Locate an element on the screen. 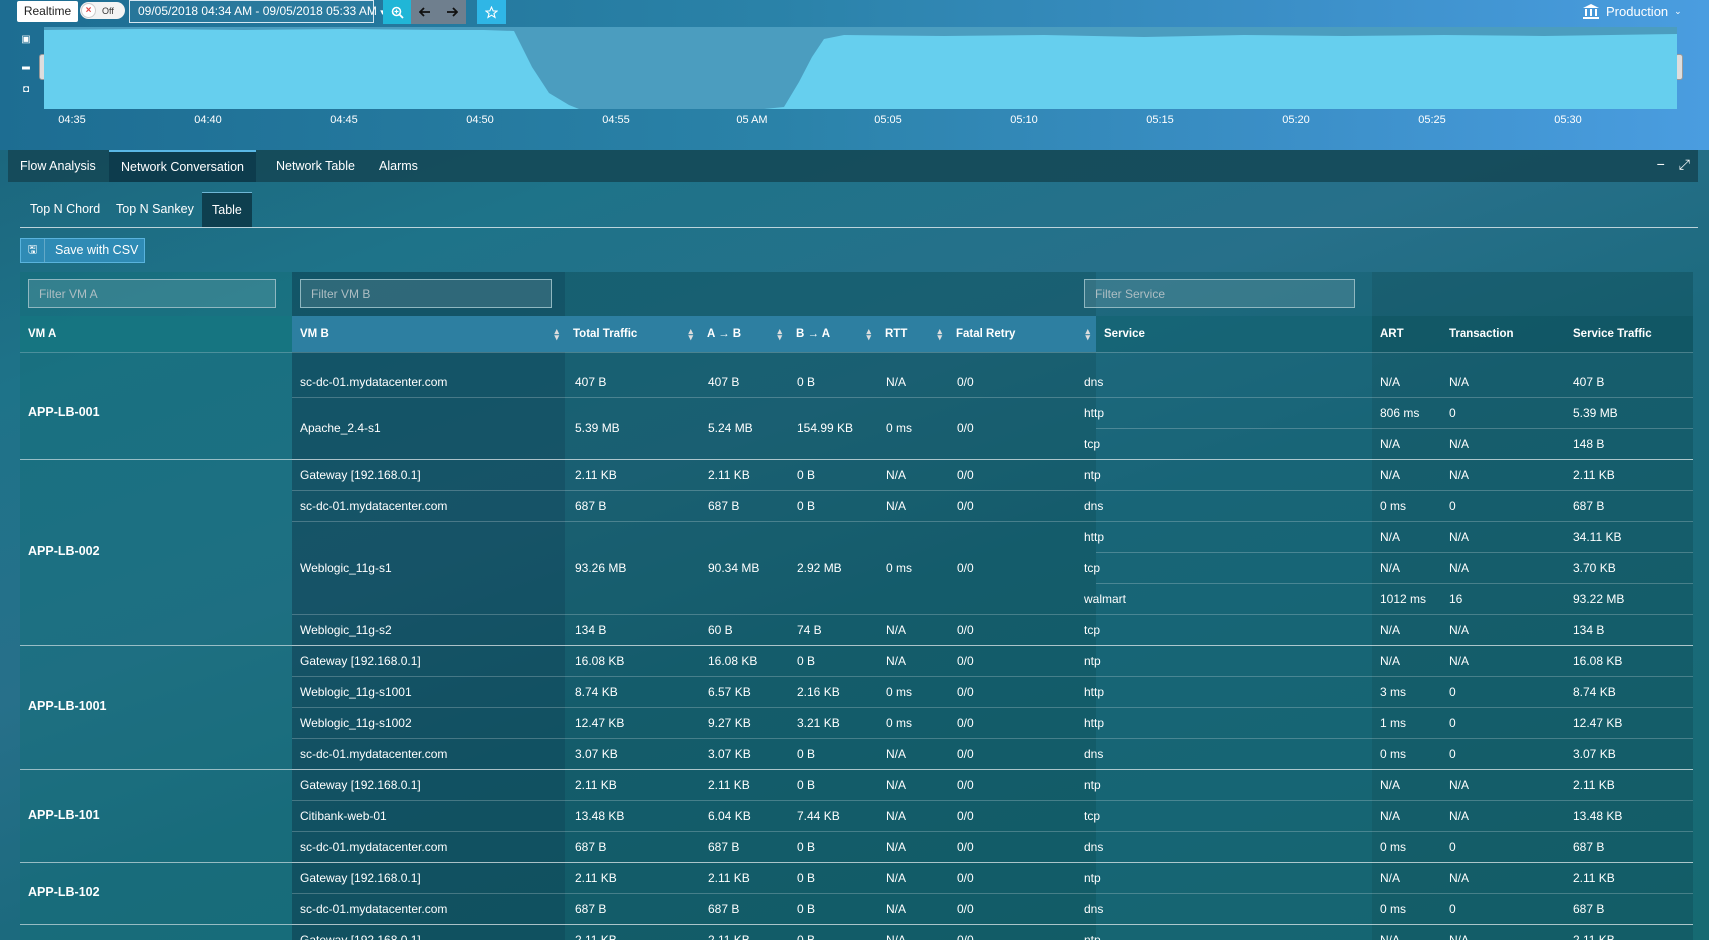  traffic-timeline is located at coordinates (860, 68).